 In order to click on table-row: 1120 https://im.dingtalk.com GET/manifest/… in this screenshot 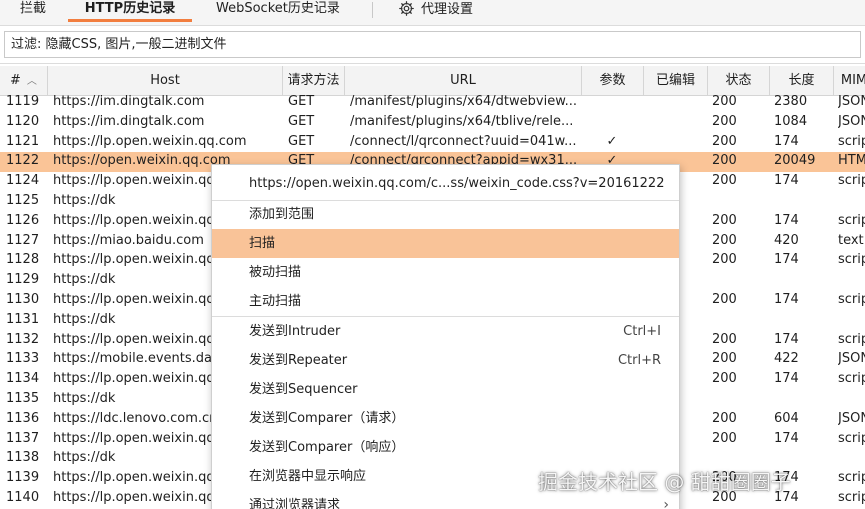, I will do `click(432, 123)`.